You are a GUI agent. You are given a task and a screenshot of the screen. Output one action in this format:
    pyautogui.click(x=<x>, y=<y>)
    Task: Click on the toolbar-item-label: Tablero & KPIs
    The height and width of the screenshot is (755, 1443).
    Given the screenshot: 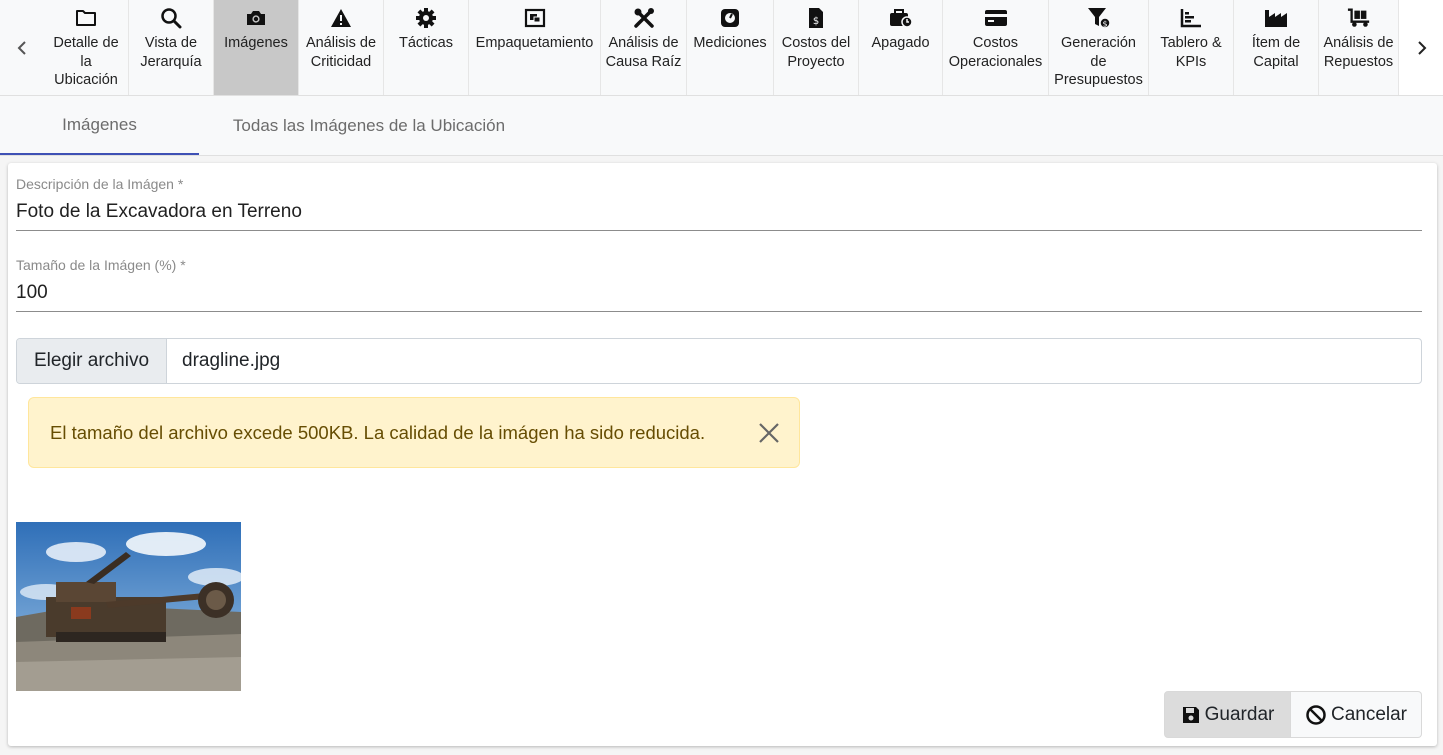 What is the action you would take?
    pyautogui.click(x=1191, y=52)
    